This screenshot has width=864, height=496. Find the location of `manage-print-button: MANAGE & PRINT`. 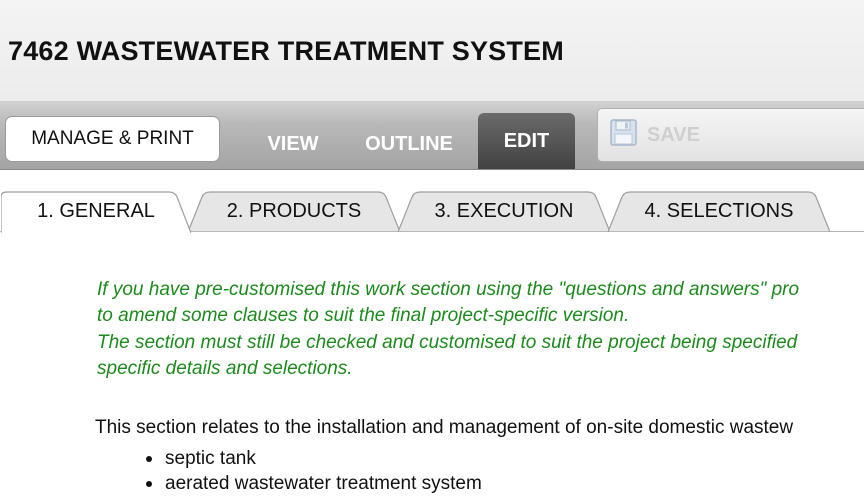

manage-print-button: MANAGE & PRINT is located at coordinates (112, 139).